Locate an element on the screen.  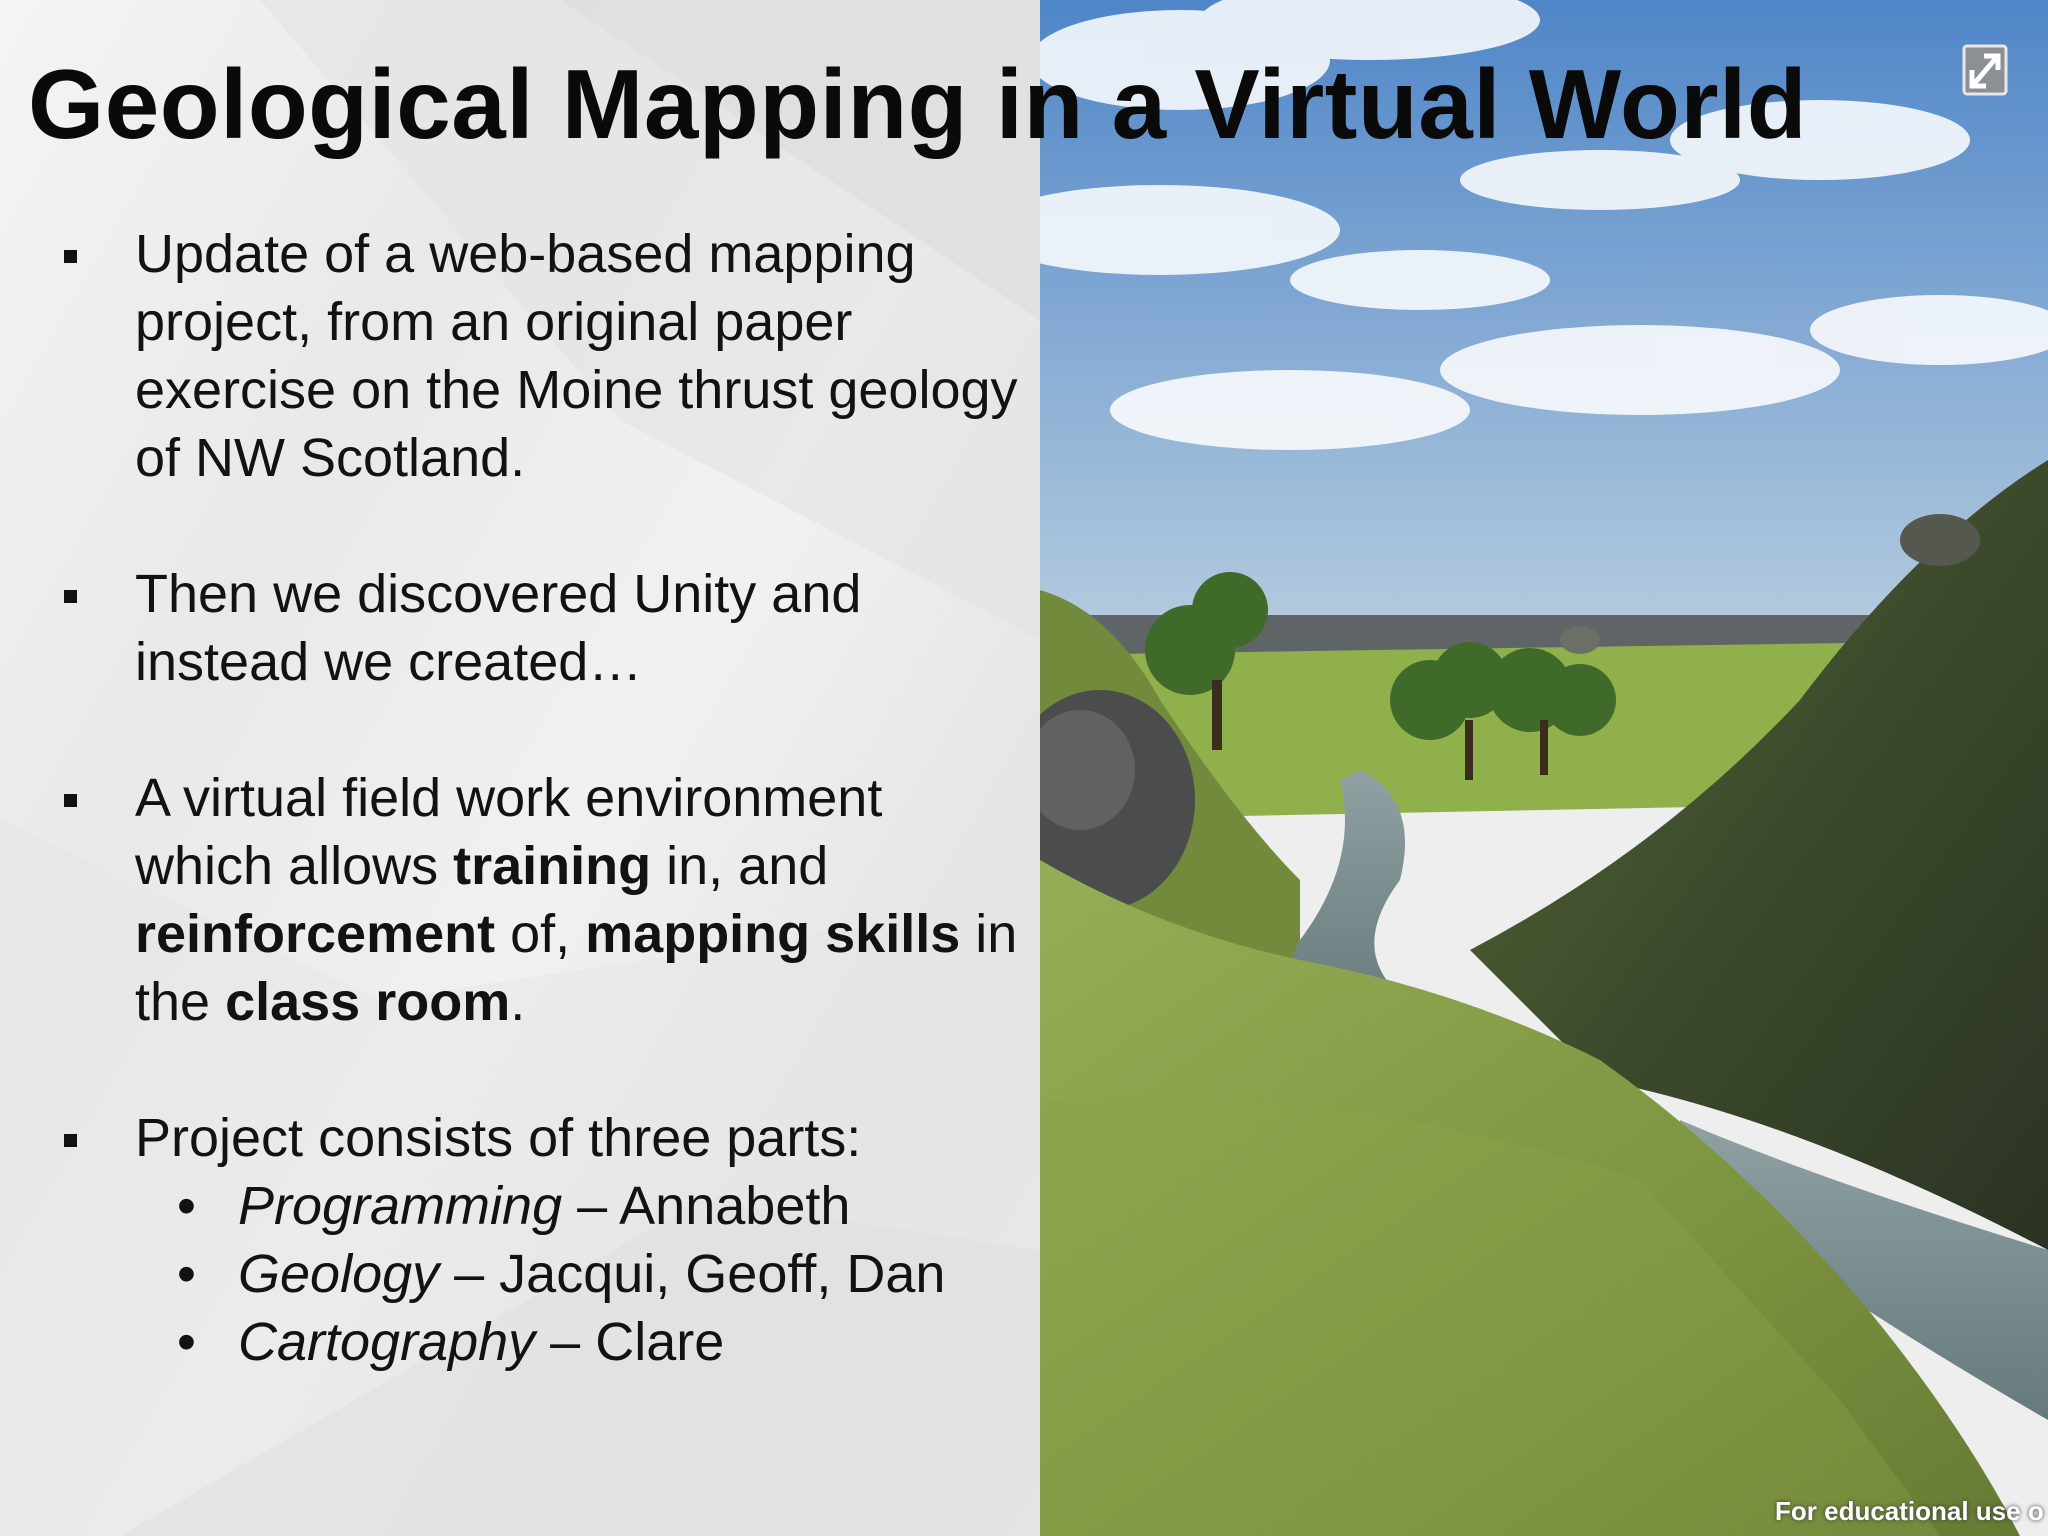
bullet-text-part: in, and is located at coordinates (740, 866).